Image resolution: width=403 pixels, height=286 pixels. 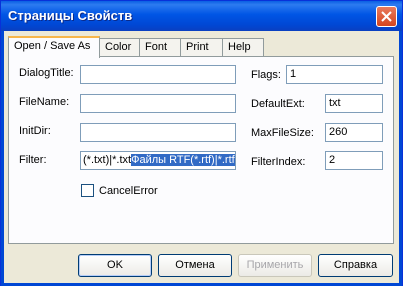 What do you see at coordinates (2, 157) in the screenshot?
I see `window-border-left` at bounding box center [2, 157].